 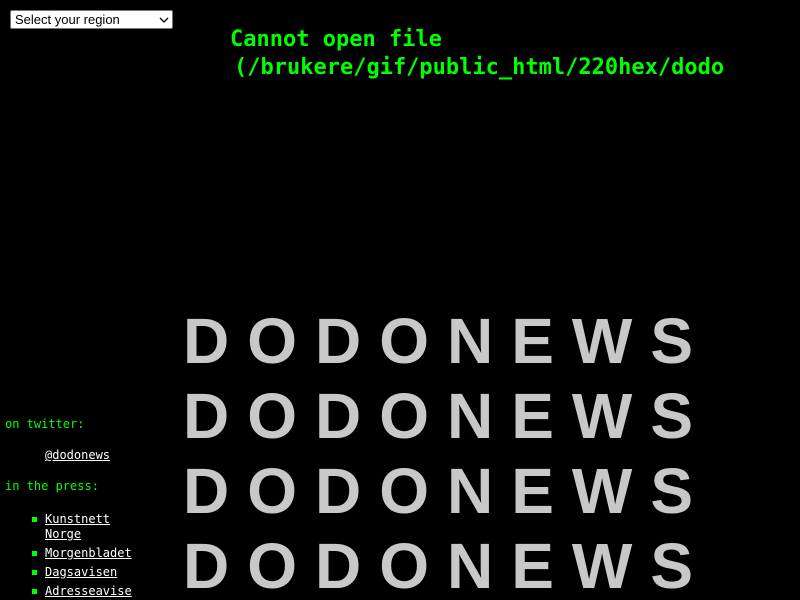 I want to click on error-message-line2: (/brukere/gif/public_html/220hex/dodo, so click(x=479, y=67).